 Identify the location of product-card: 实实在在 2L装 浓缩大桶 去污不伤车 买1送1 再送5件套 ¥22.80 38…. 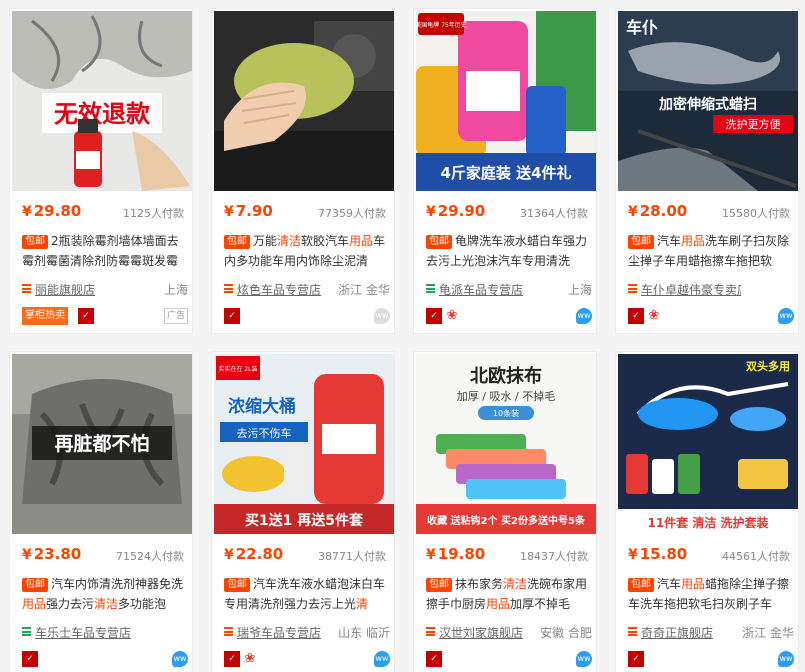
(303, 511).